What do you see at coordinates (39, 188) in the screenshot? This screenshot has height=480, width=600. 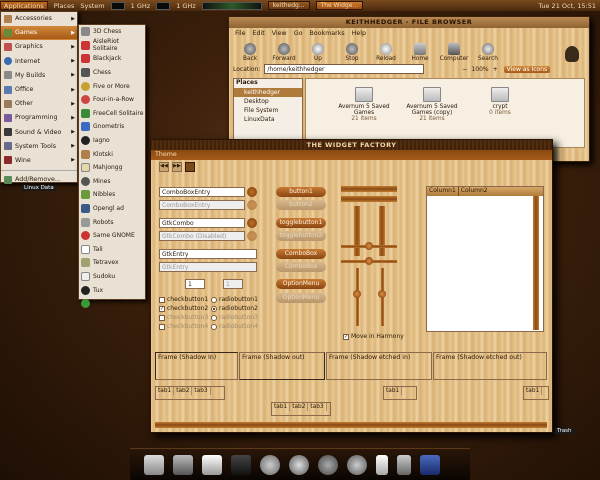 I see `desktop-icon-label: Linux Data` at bounding box center [39, 188].